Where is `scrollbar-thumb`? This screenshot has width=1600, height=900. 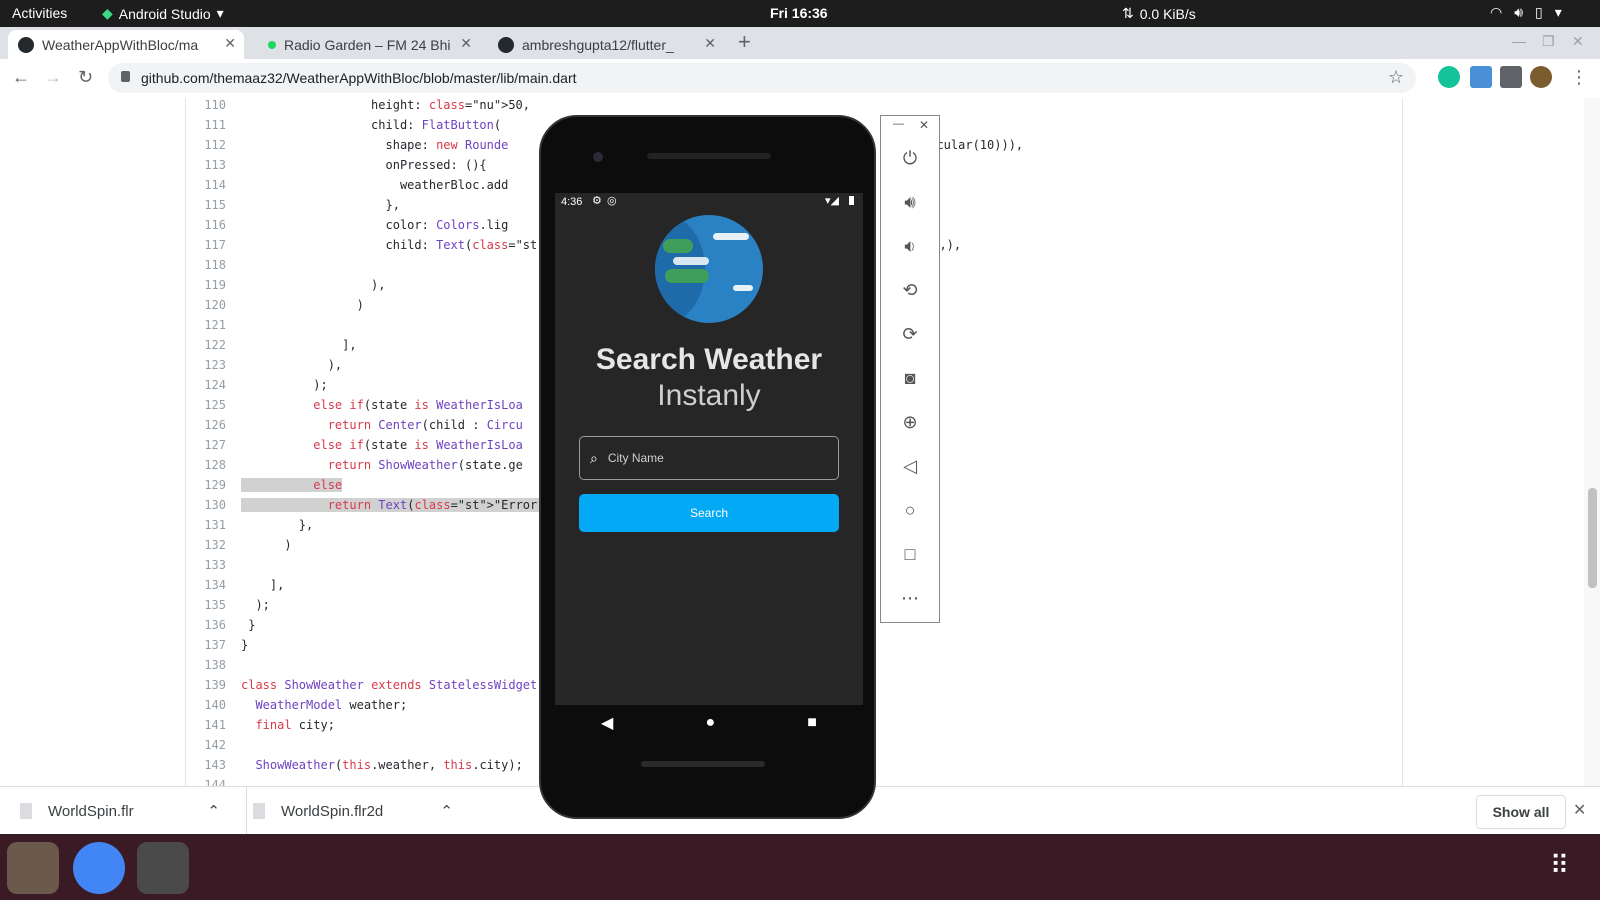 scrollbar-thumb is located at coordinates (1592, 538).